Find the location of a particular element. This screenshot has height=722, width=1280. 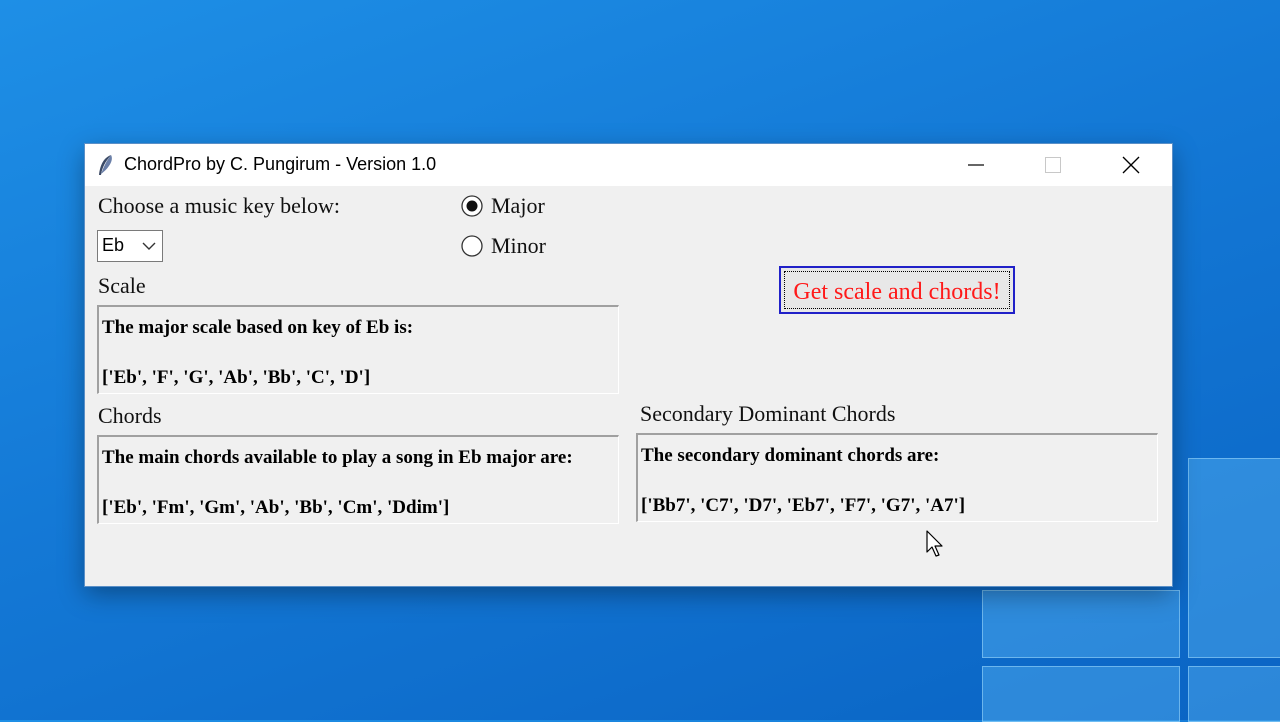

scale-output-line2: ['Eb', 'F', 'G', 'Ab', 'Bb', 'C', 'D'] is located at coordinates (236, 377).